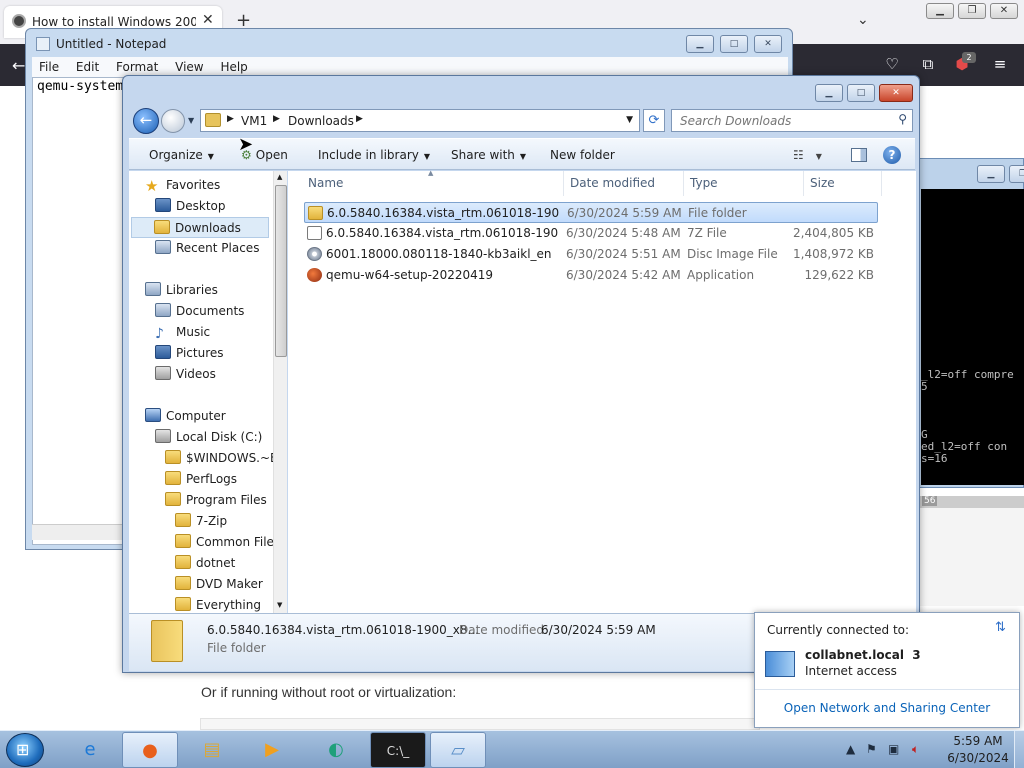 The width and height of the screenshot is (1024, 768). I want to click on nav-libraries: Libraries, so click(180, 290).